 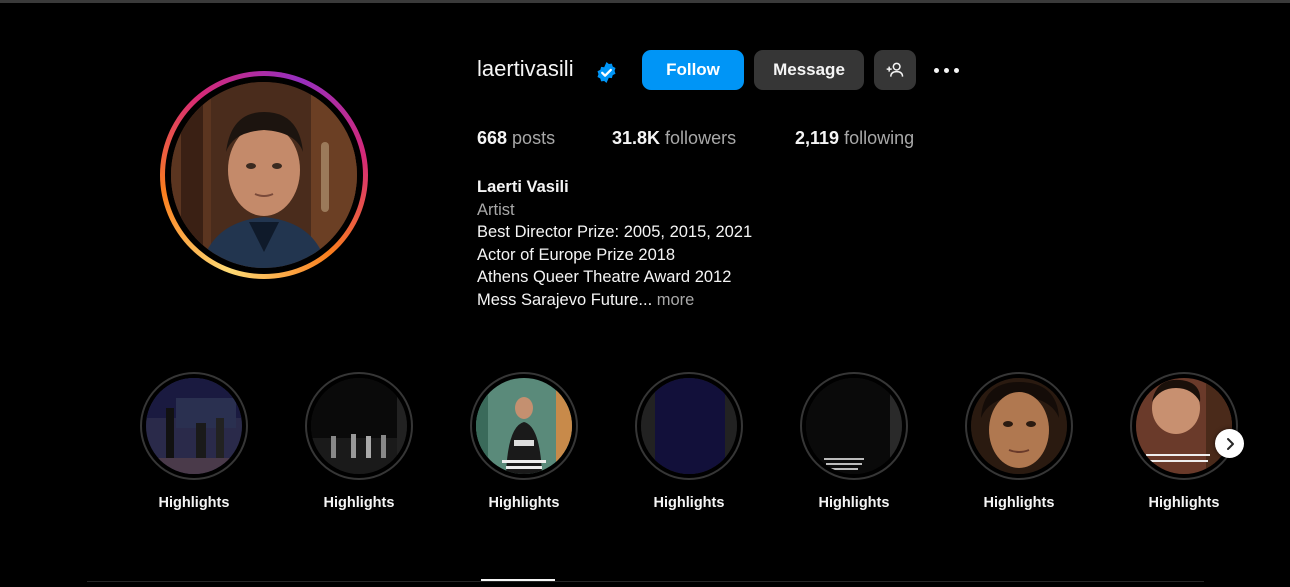 I want to click on bio-line-truncated: Mess Sarajevo Future... more, so click(x=614, y=300).